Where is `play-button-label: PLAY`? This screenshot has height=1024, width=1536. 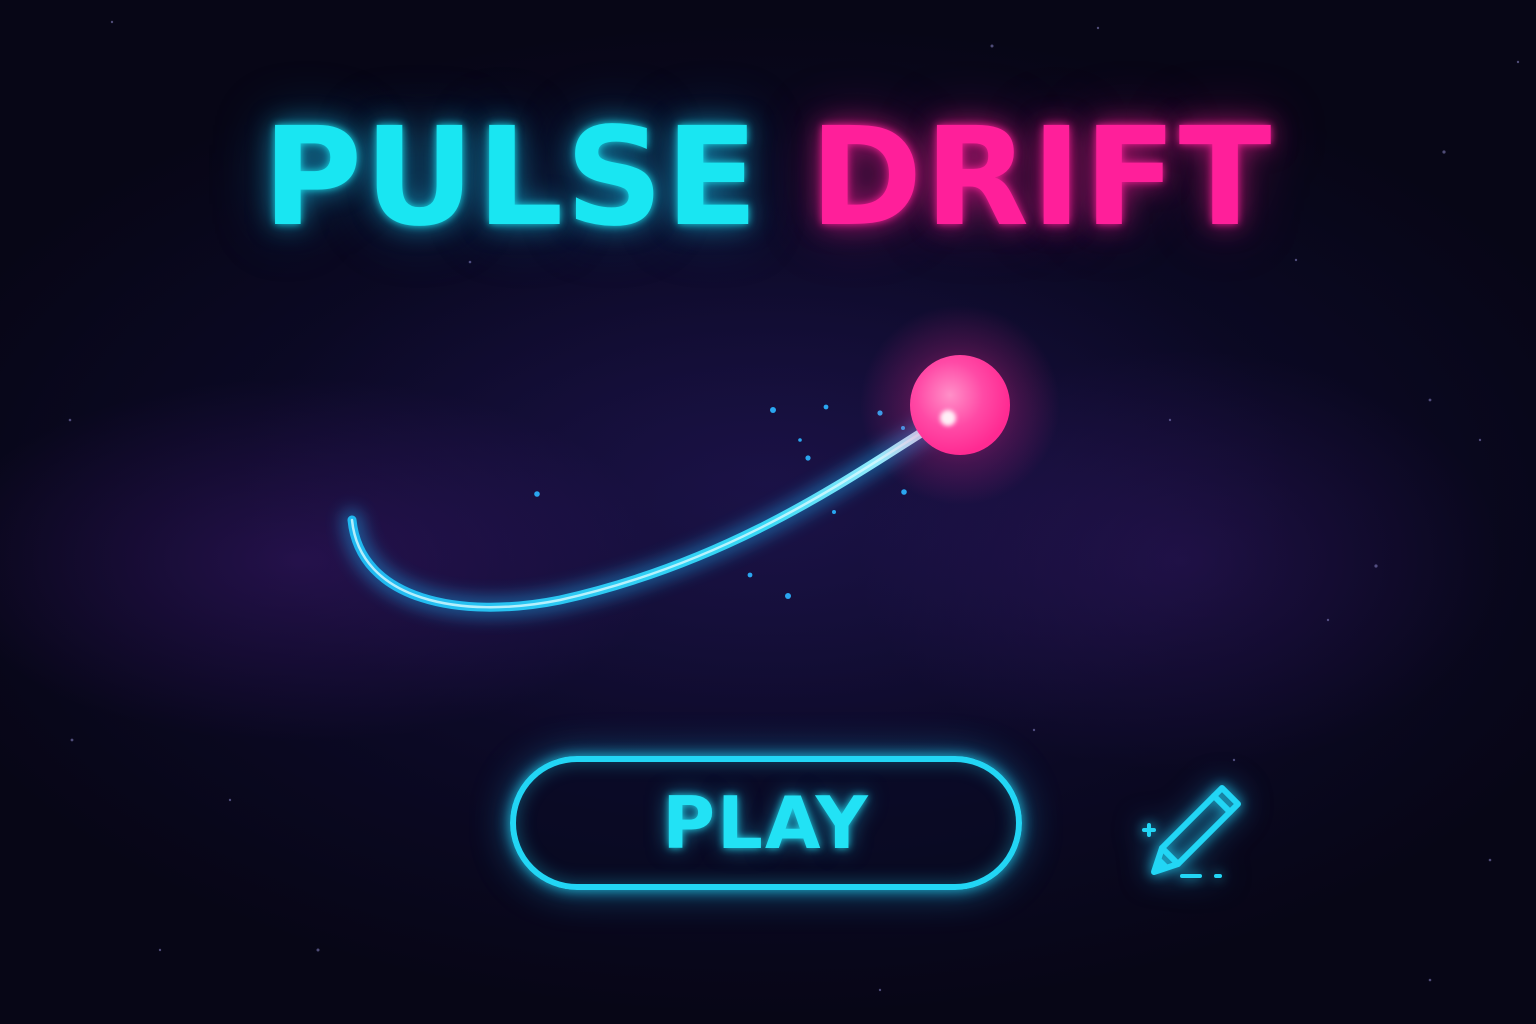 play-button-label: PLAY is located at coordinates (766, 823).